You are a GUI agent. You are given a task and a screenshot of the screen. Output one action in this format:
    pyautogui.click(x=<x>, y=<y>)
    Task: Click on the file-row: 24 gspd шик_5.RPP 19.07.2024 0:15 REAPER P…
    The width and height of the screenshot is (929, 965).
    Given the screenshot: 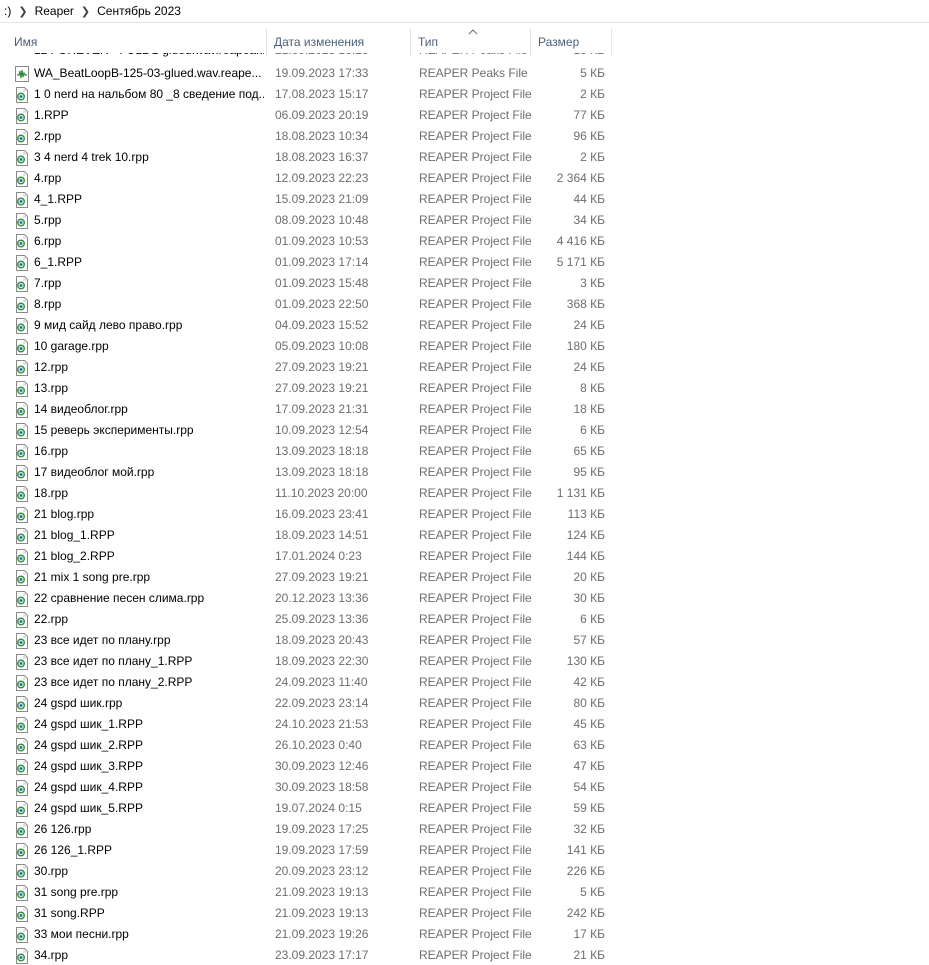 What is the action you would take?
    pyautogui.click(x=464, y=808)
    